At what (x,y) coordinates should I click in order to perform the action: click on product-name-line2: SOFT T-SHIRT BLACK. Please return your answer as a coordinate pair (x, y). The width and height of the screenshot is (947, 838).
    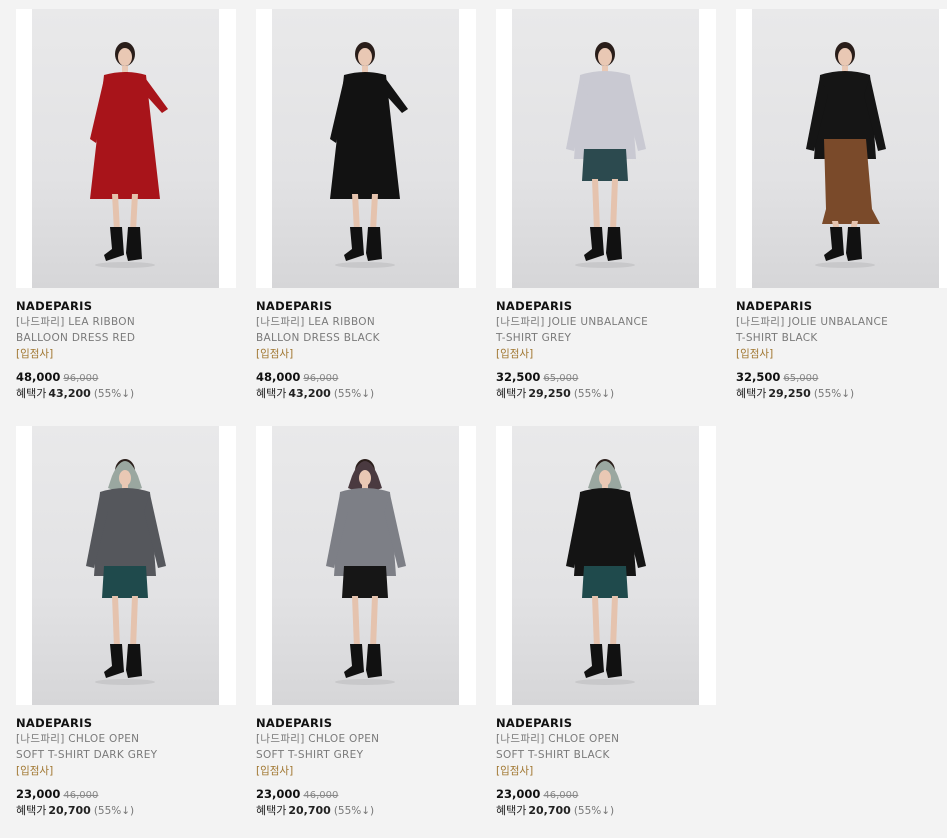
    Looking at the image, I should click on (601, 755).